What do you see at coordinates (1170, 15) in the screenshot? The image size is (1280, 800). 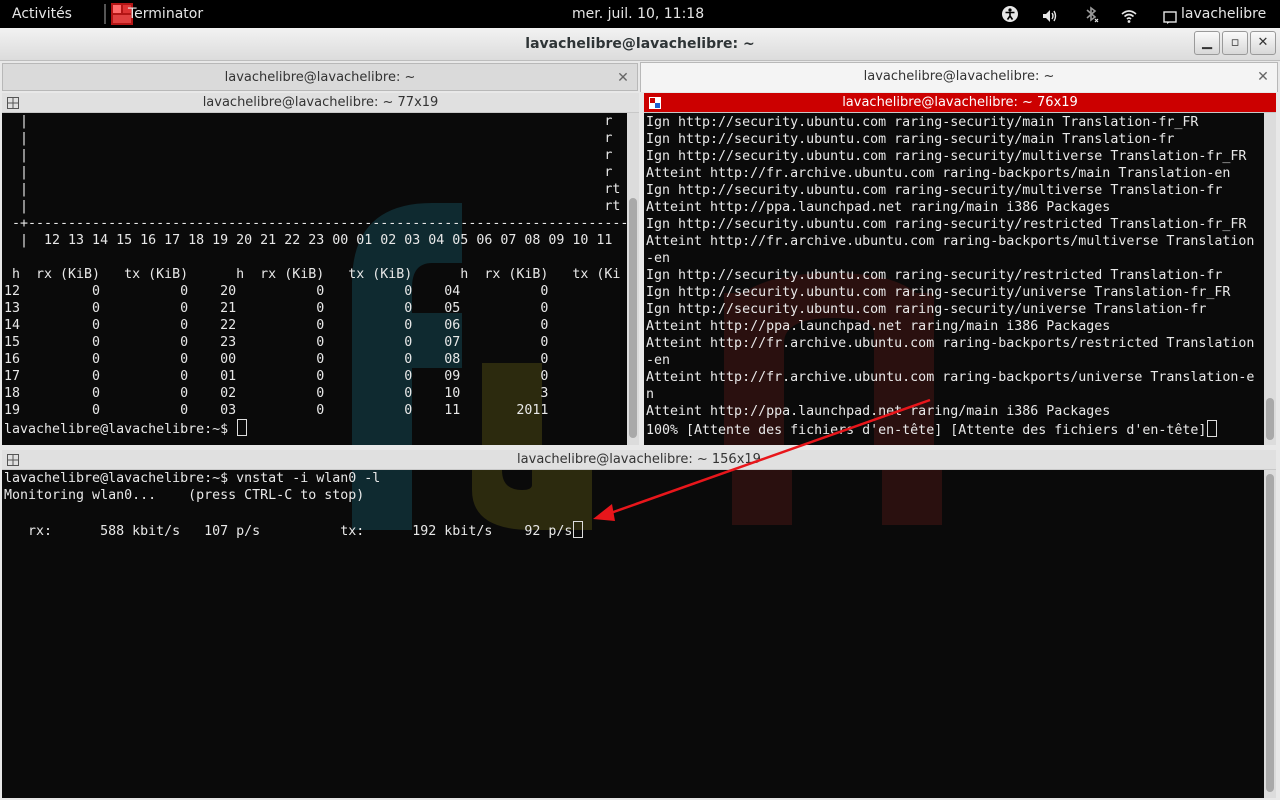 I see `user-icon` at bounding box center [1170, 15].